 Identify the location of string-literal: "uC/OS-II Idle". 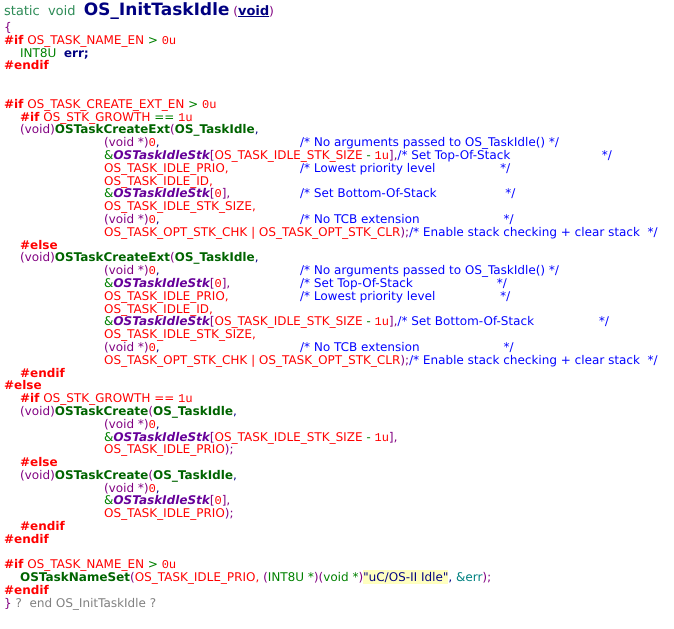
(405, 577).